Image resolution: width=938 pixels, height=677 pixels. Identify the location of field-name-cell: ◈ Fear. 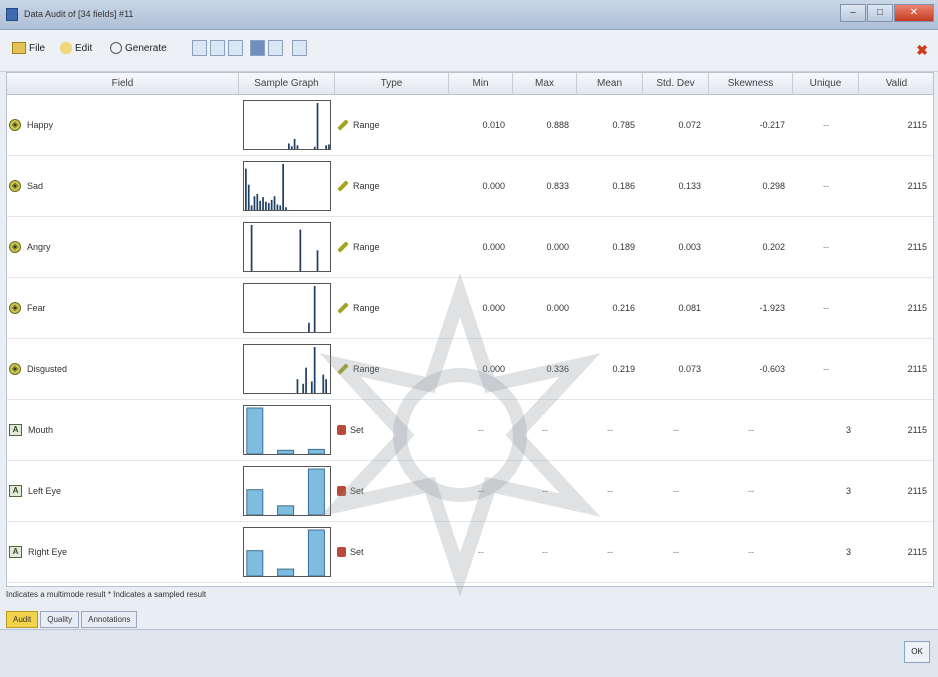
(123, 308).